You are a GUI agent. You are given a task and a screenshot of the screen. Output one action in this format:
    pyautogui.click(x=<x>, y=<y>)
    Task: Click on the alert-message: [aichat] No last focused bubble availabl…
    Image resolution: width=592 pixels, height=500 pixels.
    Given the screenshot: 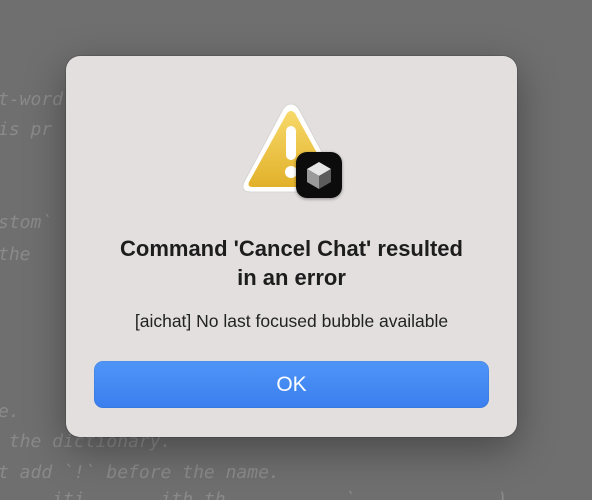 What is the action you would take?
    pyautogui.click(x=291, y=321)
    